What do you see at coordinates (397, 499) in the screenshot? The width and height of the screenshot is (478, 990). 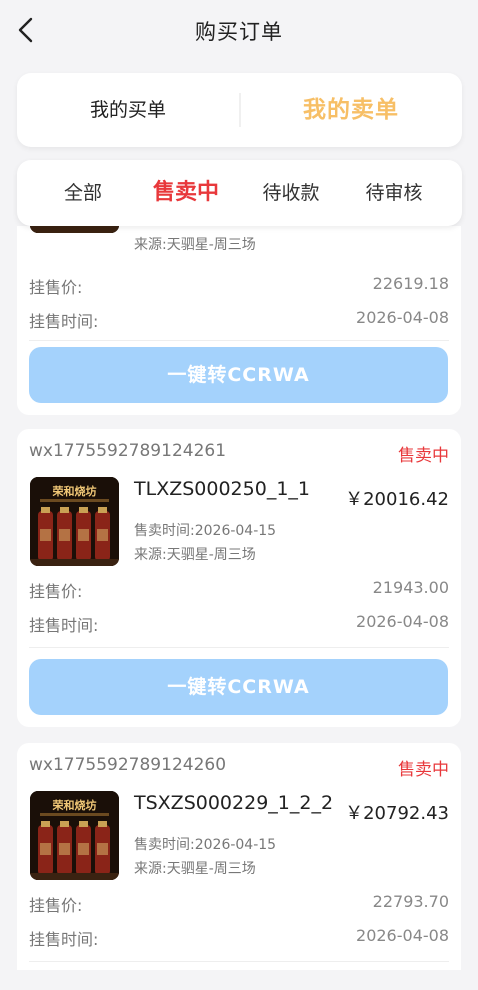 I see `product-price: ￥20016.42` at bounding box center [397, 499].